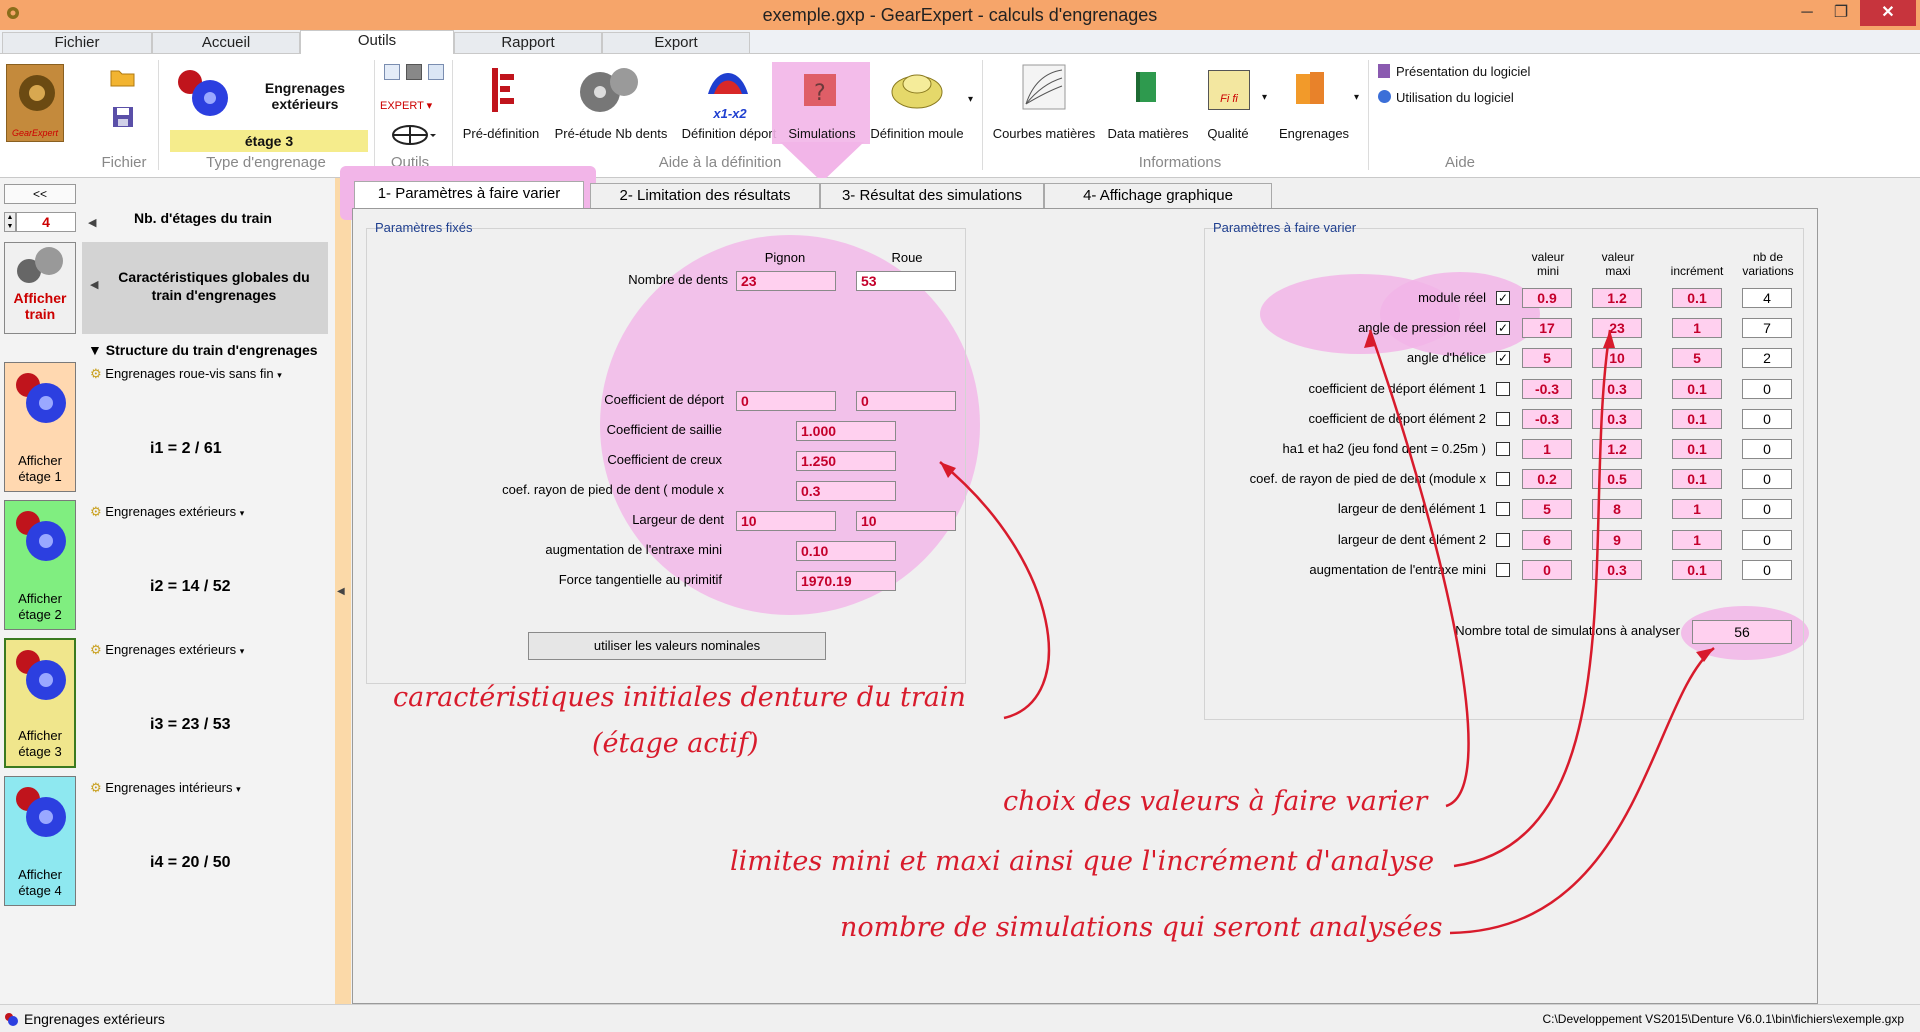  I want to click on ribbon-tab-outils: Outils, so click(377, 42).